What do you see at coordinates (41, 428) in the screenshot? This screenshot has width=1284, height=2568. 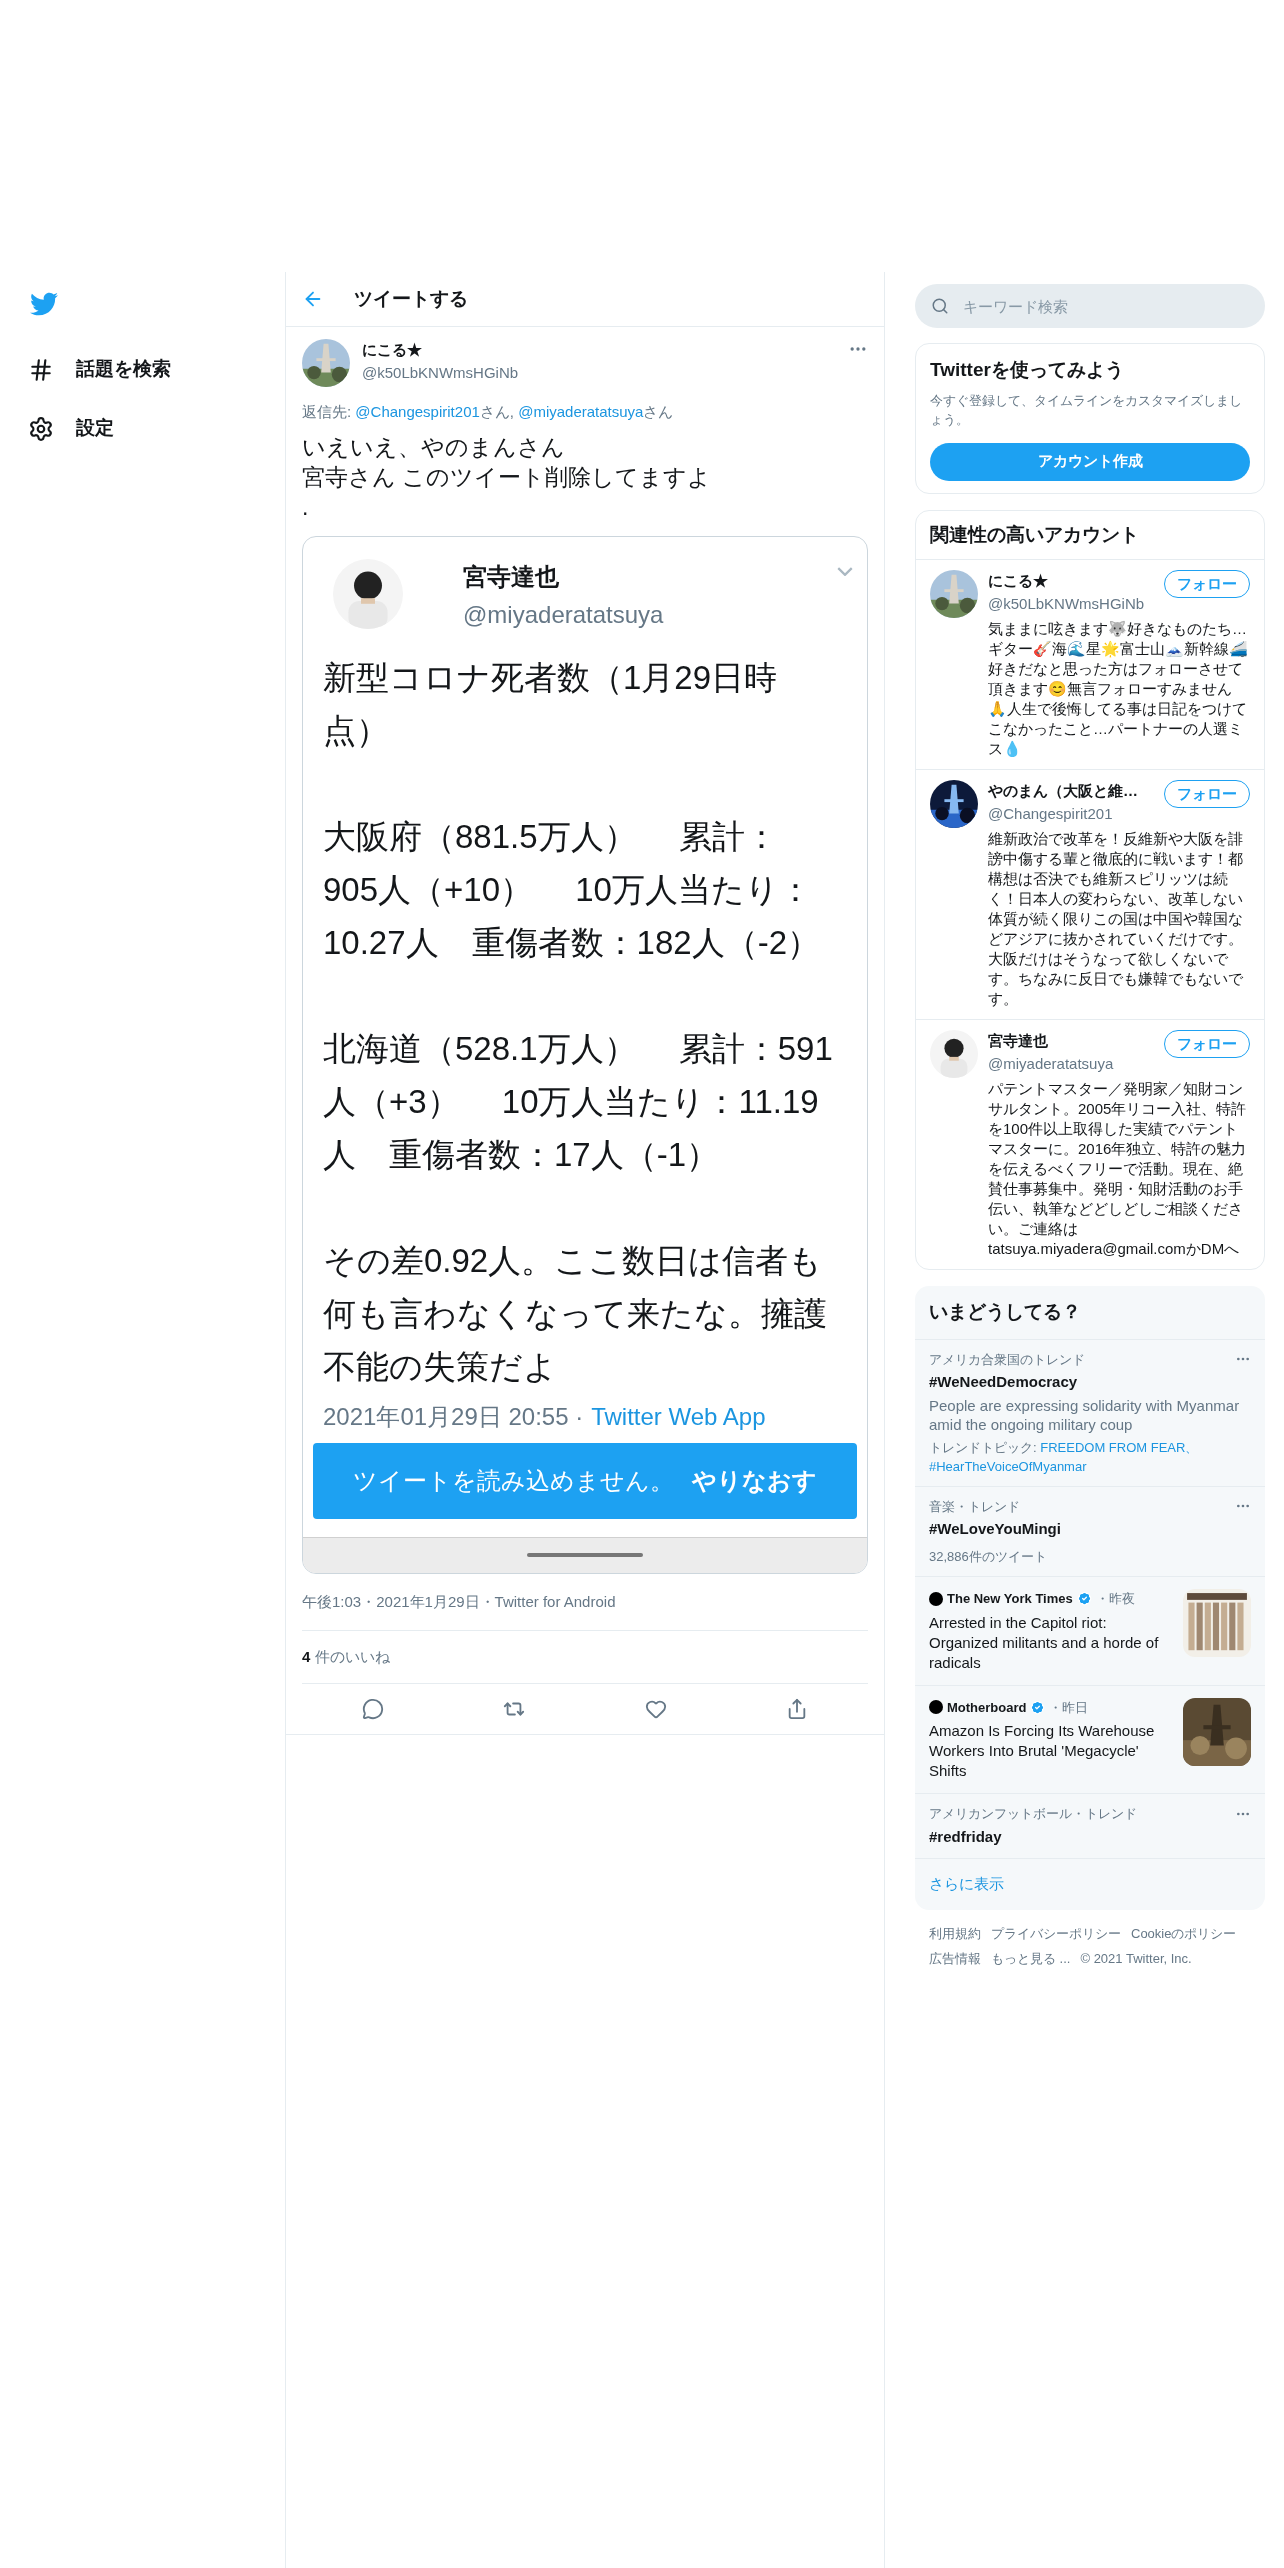 I see `settings-icon` at bounding box center [41, 428].